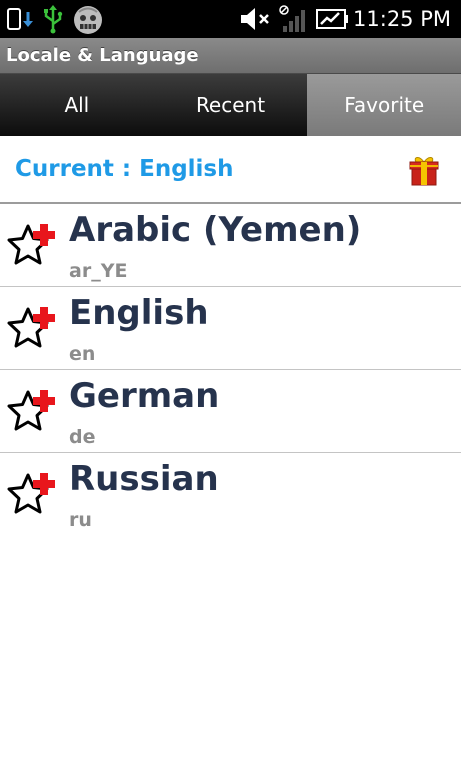 The width and height of the screenshot is (461, 768). Describe the element at coordinates (144, 479) in the screenshot. I see `language-name: Russian` at that location.